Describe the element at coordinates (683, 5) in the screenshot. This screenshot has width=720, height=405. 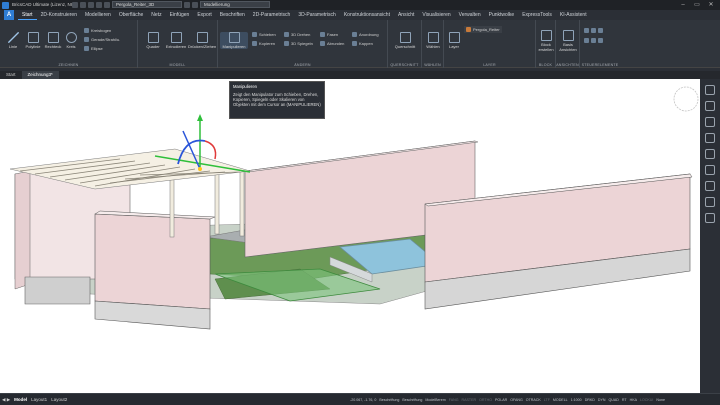
I see `minimize-icon: –` at that location.